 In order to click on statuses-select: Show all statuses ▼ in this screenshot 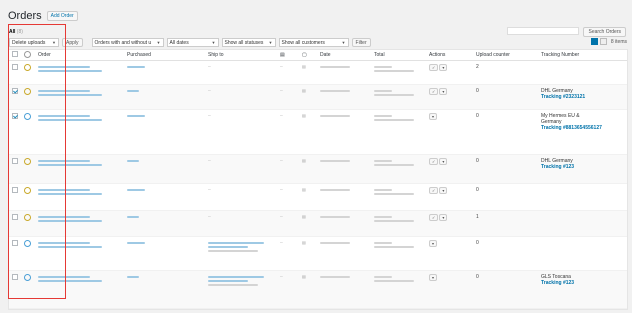, I will do `click(248, 42)`.